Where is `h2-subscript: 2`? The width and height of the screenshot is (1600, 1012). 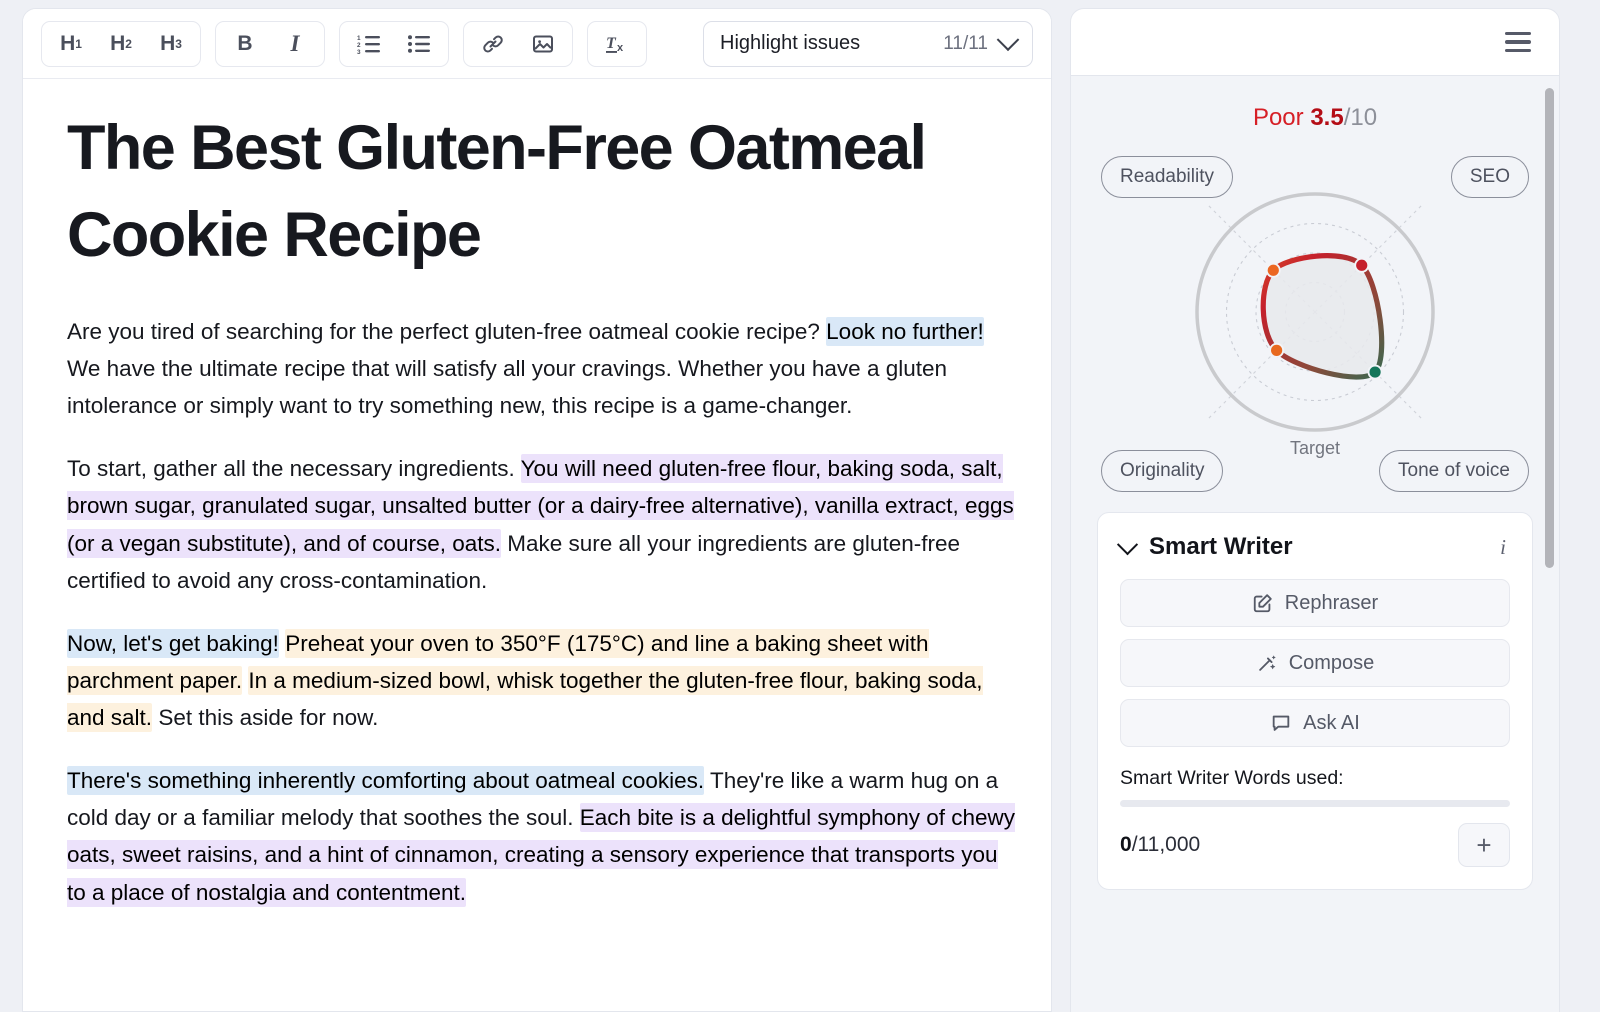 h2-subscript: 2 is located at coordinates (128, 43).